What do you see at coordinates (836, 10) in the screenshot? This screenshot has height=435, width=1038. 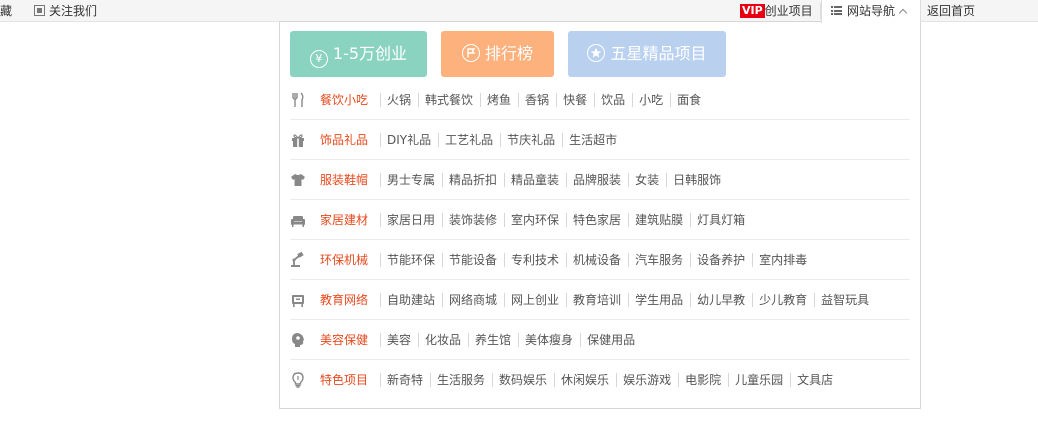 I see `list-icon` at bounding box center [836, 10].